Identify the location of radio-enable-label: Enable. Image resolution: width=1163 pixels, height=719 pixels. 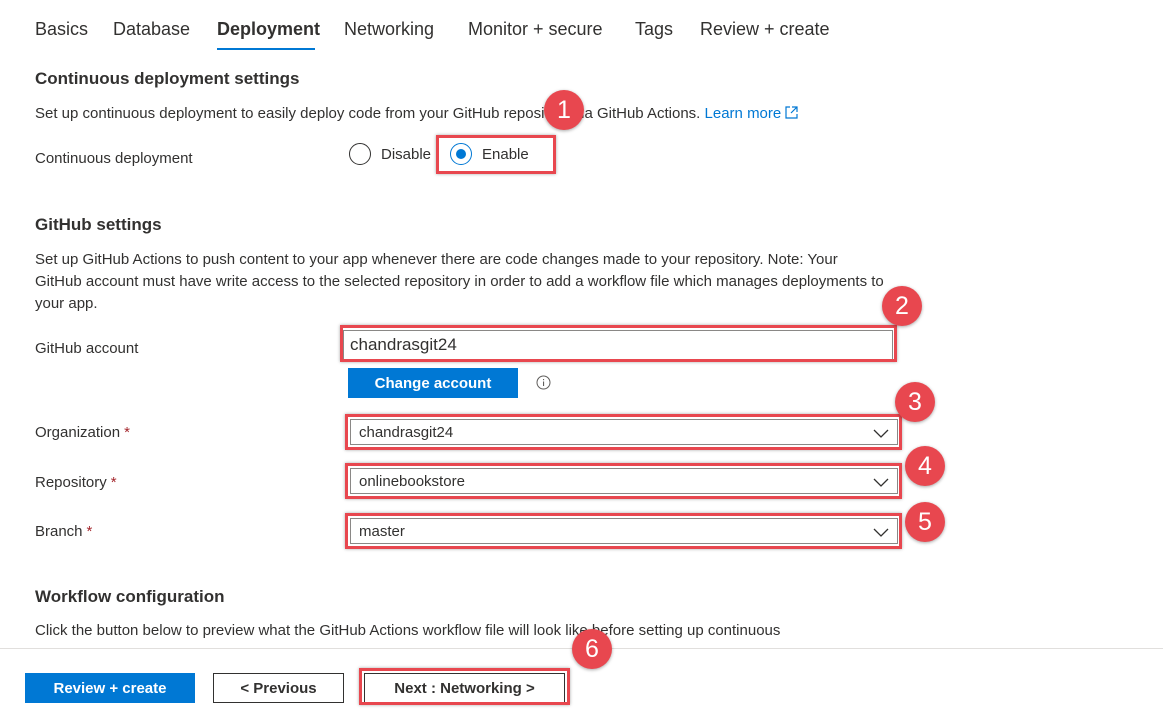
(505, 154).